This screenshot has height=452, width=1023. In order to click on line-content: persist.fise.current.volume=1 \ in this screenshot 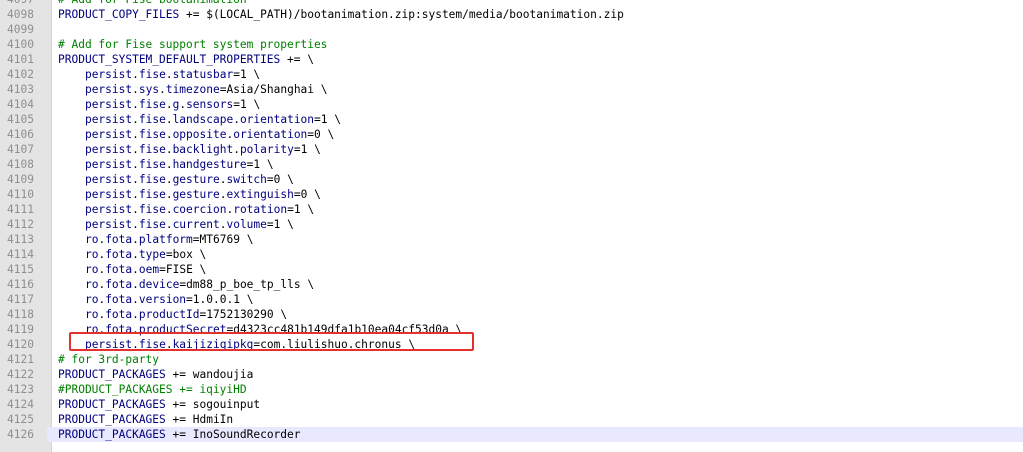, I will do `click(176, 224)`.